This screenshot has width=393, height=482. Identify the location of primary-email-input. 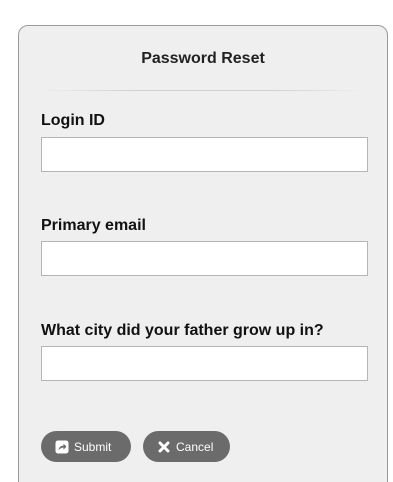
(204, 258).